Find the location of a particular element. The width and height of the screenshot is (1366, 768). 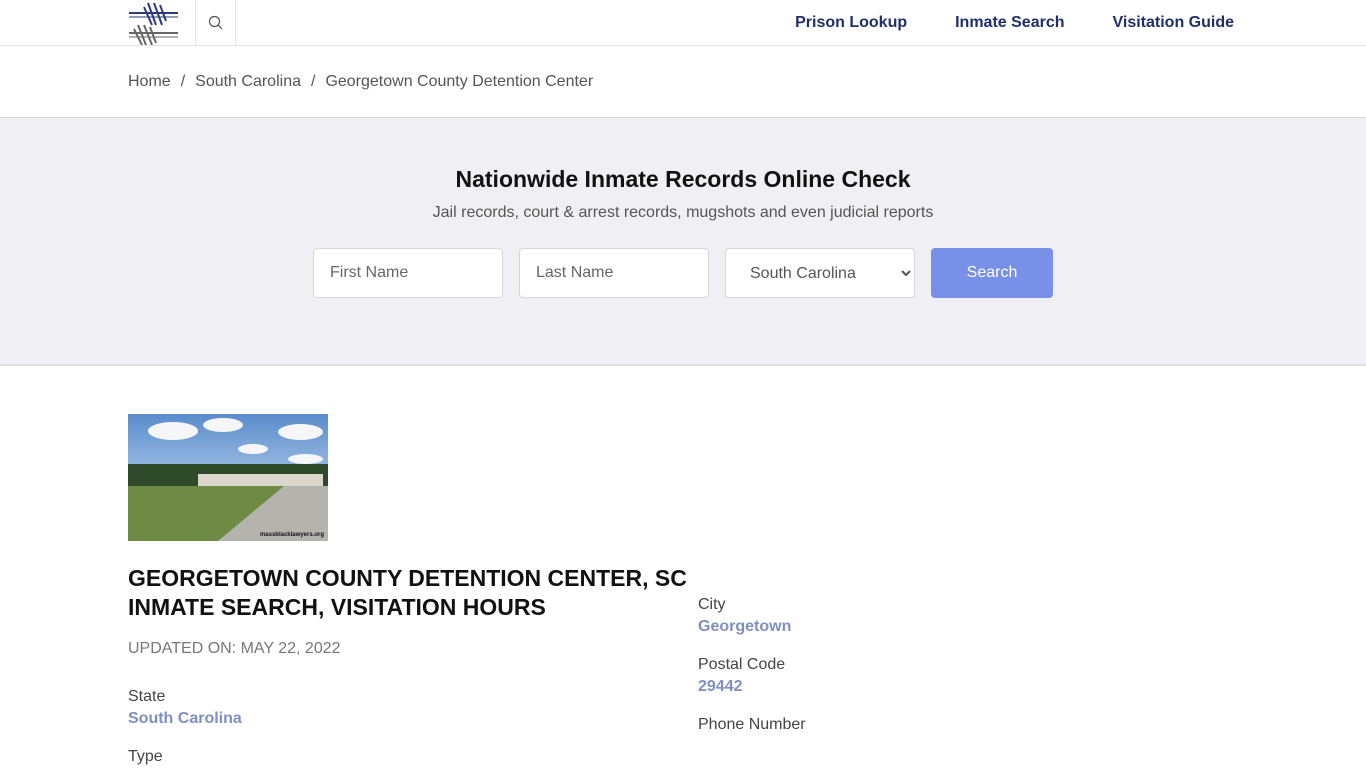

search-submit-button: Search is located at coordinates (992, 273).